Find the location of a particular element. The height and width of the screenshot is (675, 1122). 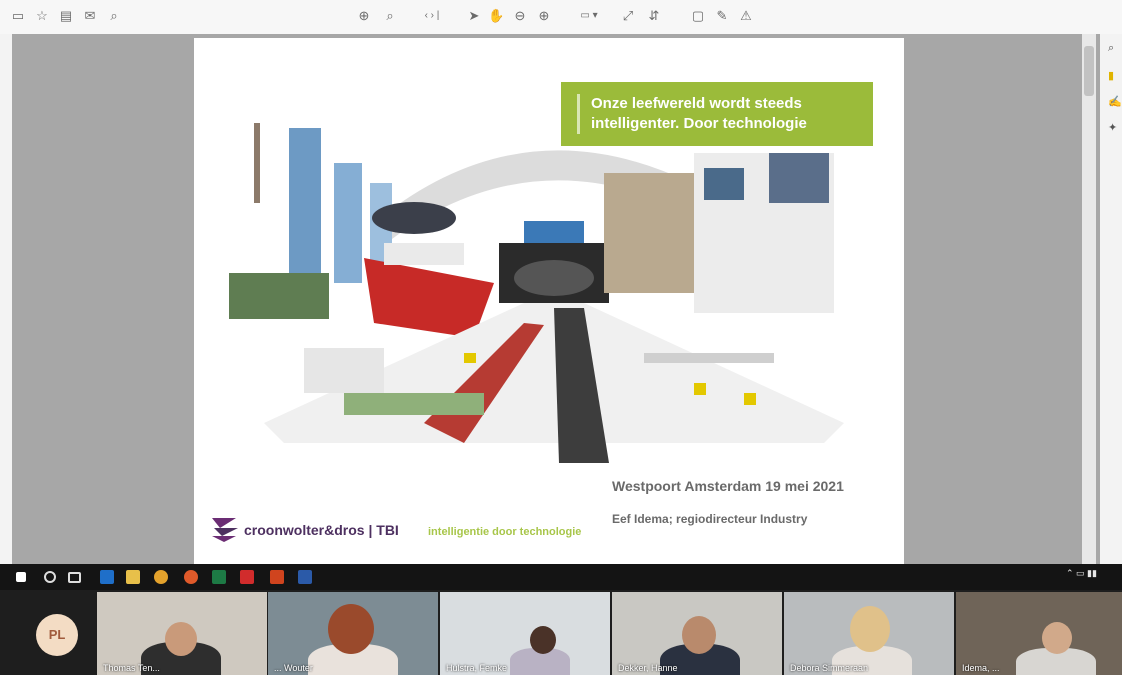

scroll-mode-icon: ⇵ is located at coordinates (654, 16).